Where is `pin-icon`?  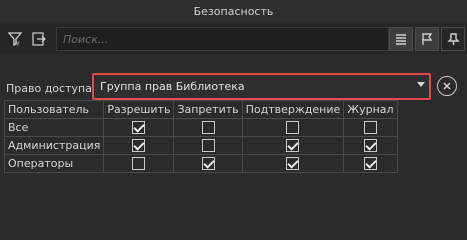 pin-icon is located at coordinates (453, 39).